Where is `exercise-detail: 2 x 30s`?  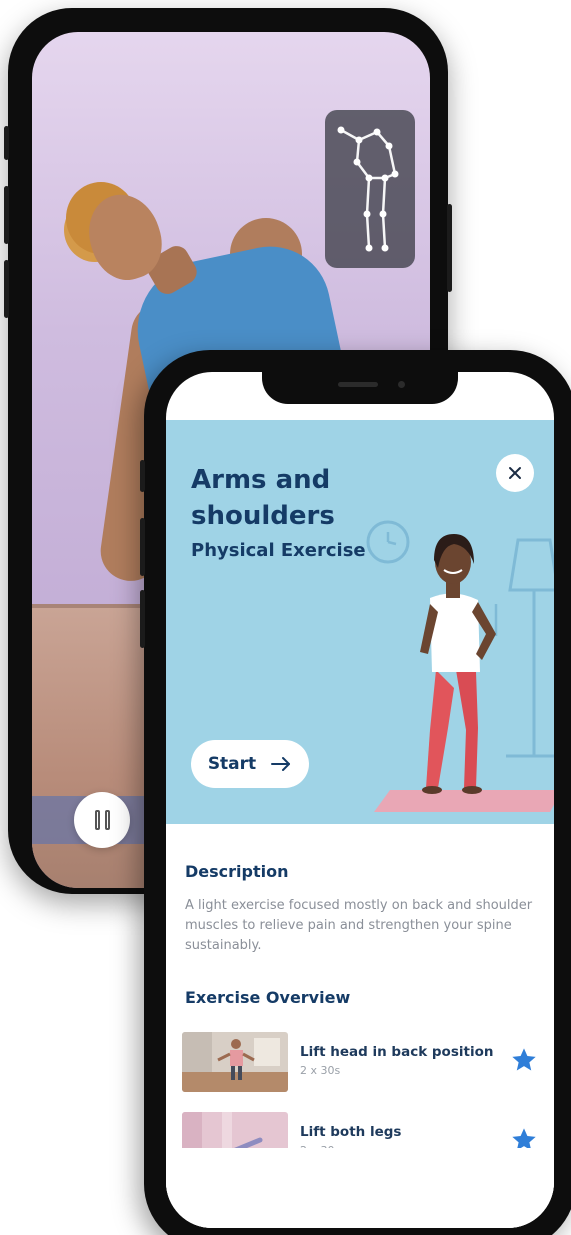
exercise-detail: 2 x 30s is located at coordinates (320, 1070).